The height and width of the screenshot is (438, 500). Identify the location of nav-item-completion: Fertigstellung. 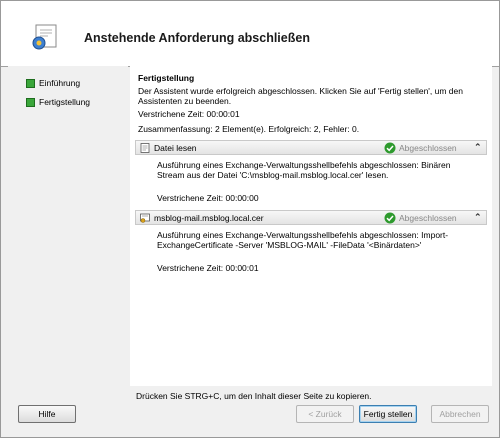
(58, 102).